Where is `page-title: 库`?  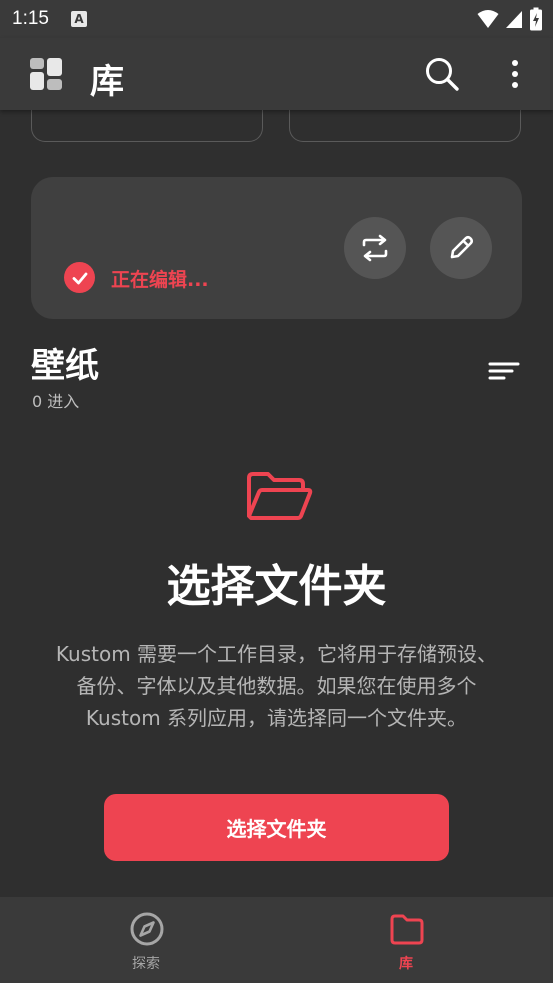
page-title: 库 is located at coordinates (107, 82).